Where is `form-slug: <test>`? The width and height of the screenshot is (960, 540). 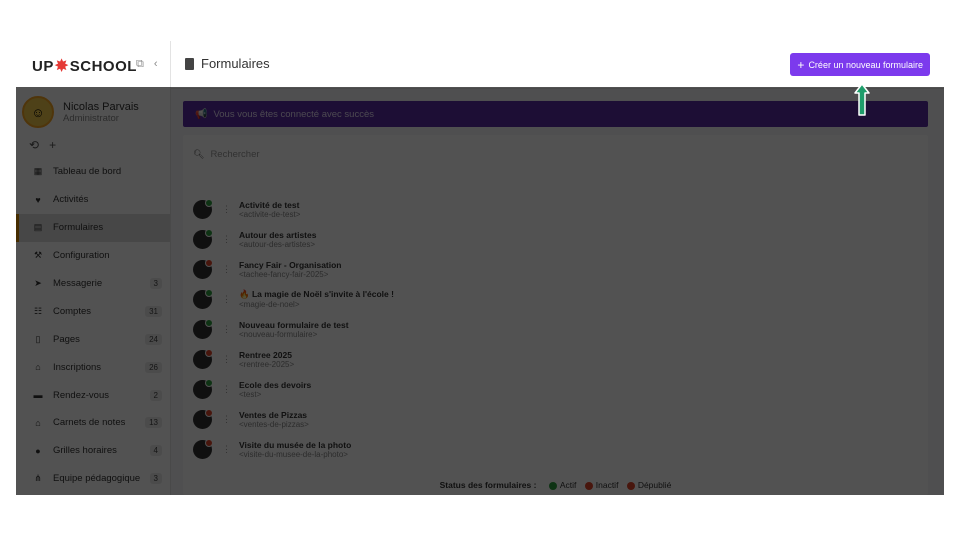
form-slug: <test> is located at coordinates (250, 394).